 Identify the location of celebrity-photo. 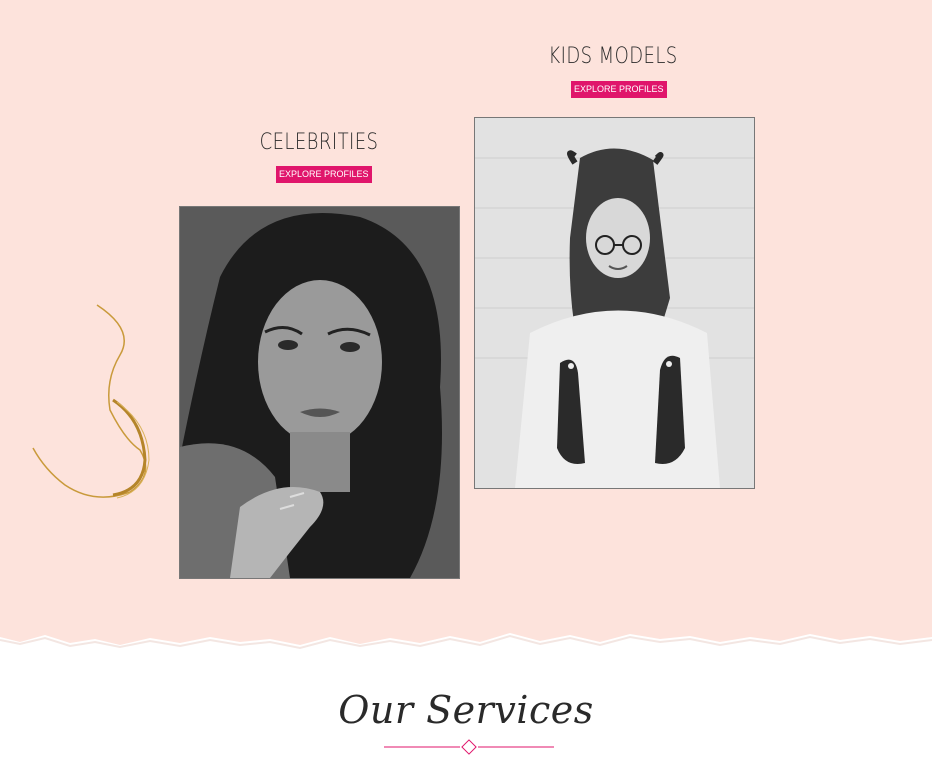
(319, 392).